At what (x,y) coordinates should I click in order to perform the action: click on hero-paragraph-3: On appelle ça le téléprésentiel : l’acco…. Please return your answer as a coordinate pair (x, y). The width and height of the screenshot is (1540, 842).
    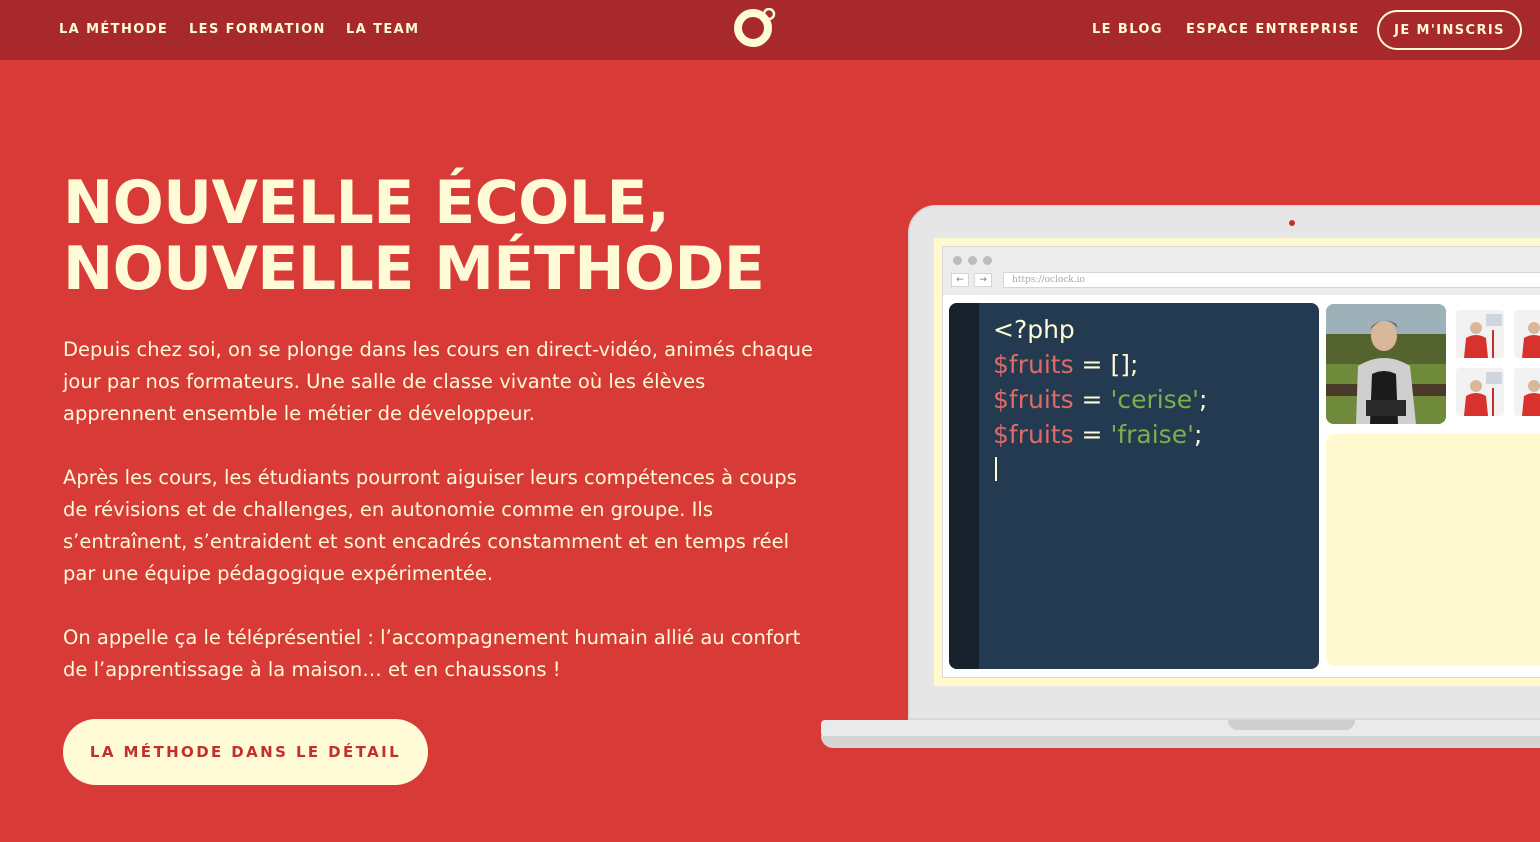
    Looking at the image, I should click on (432, 653).